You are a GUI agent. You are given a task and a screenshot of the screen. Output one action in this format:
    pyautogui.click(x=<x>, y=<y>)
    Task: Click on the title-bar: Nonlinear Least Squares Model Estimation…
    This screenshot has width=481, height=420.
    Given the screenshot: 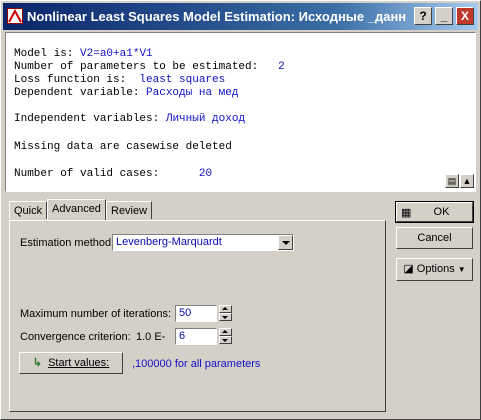 What is the action you would take?
    pyautogui.click(x=240, y=16)
    